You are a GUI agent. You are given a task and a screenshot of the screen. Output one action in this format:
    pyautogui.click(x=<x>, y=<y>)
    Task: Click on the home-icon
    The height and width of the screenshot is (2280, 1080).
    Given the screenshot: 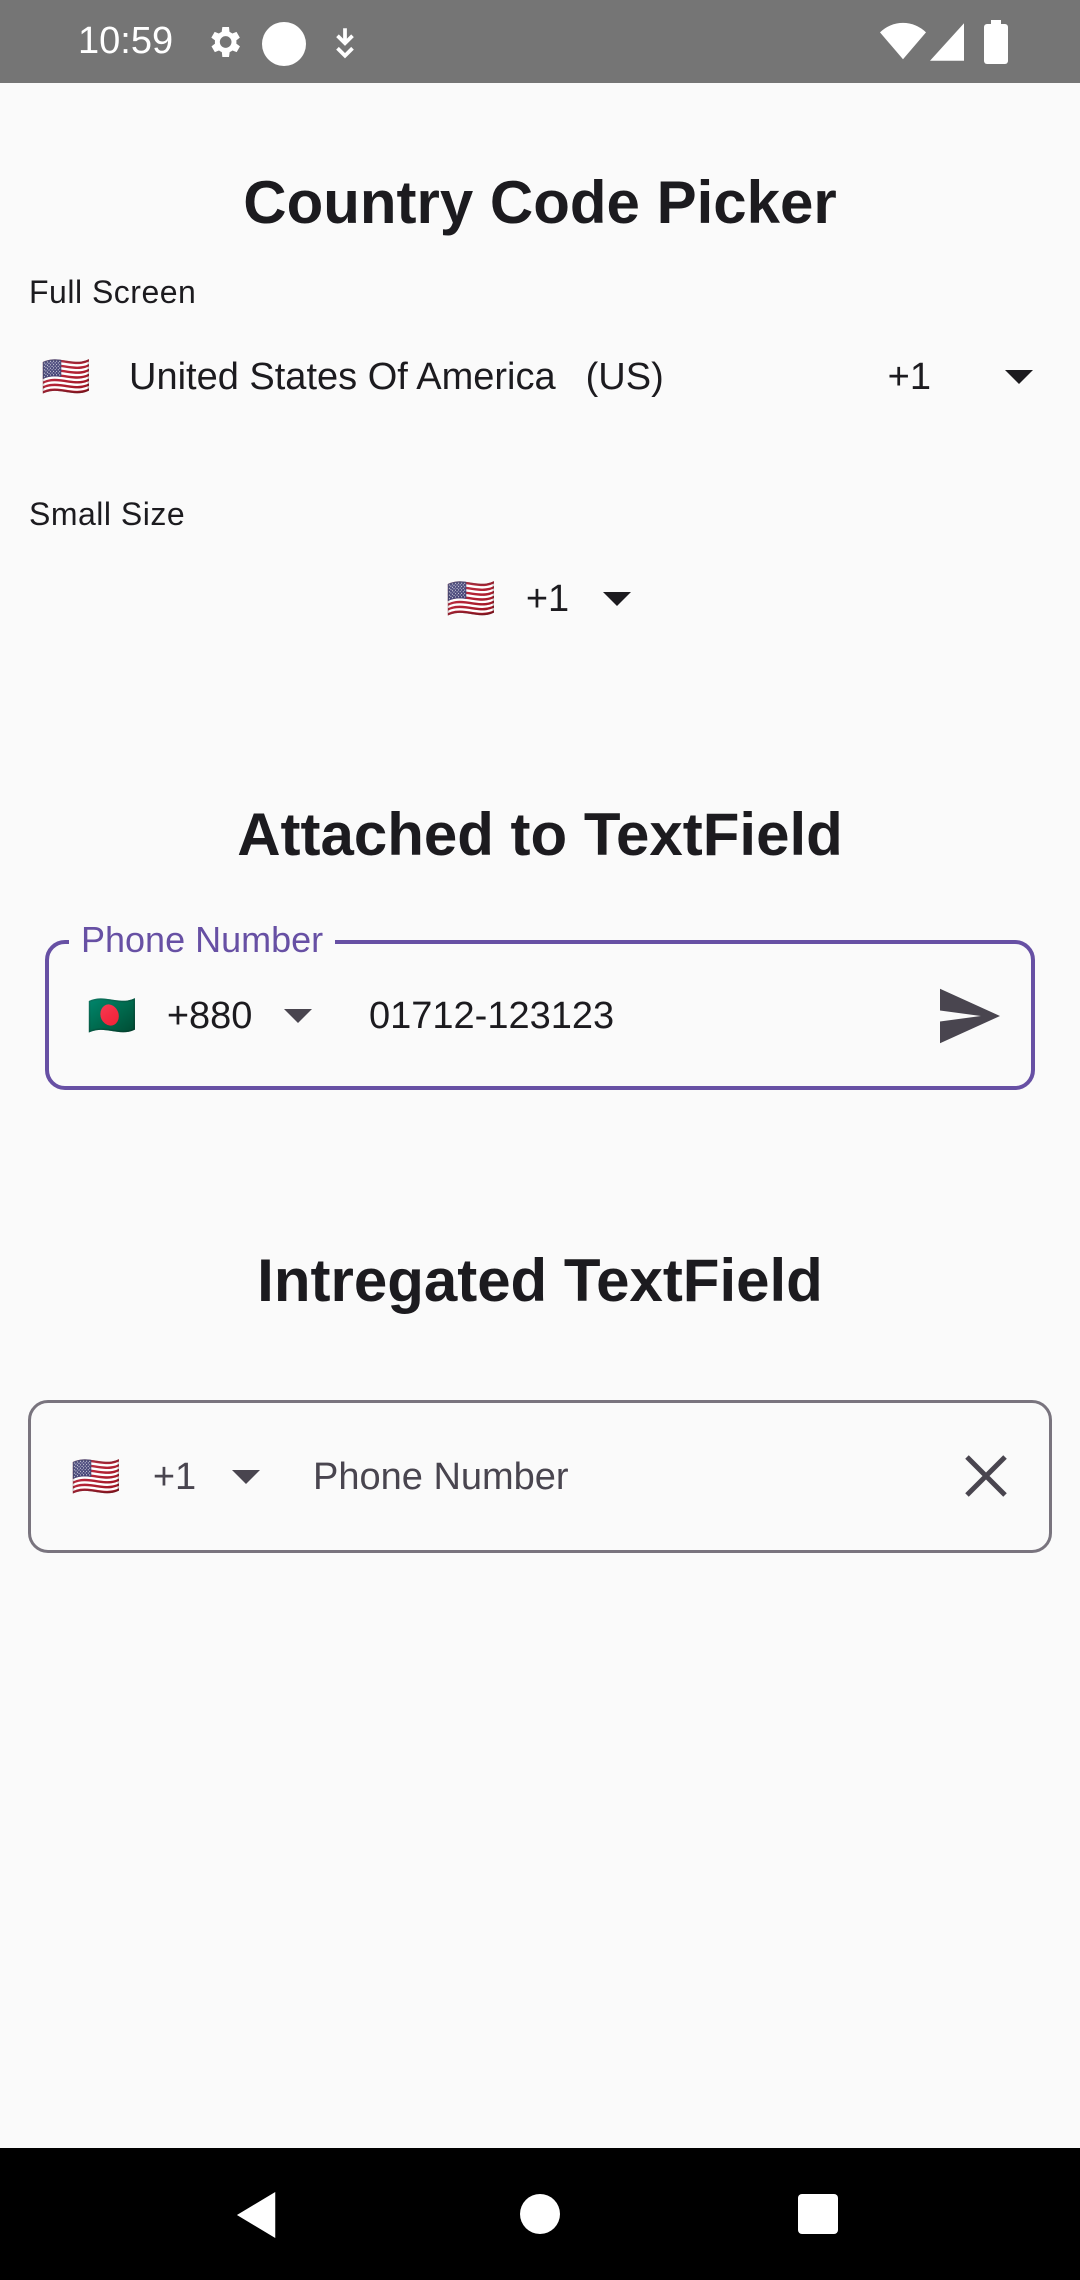 What is the action you would take?
    pyautogui.click(x=540, y=2214)
    